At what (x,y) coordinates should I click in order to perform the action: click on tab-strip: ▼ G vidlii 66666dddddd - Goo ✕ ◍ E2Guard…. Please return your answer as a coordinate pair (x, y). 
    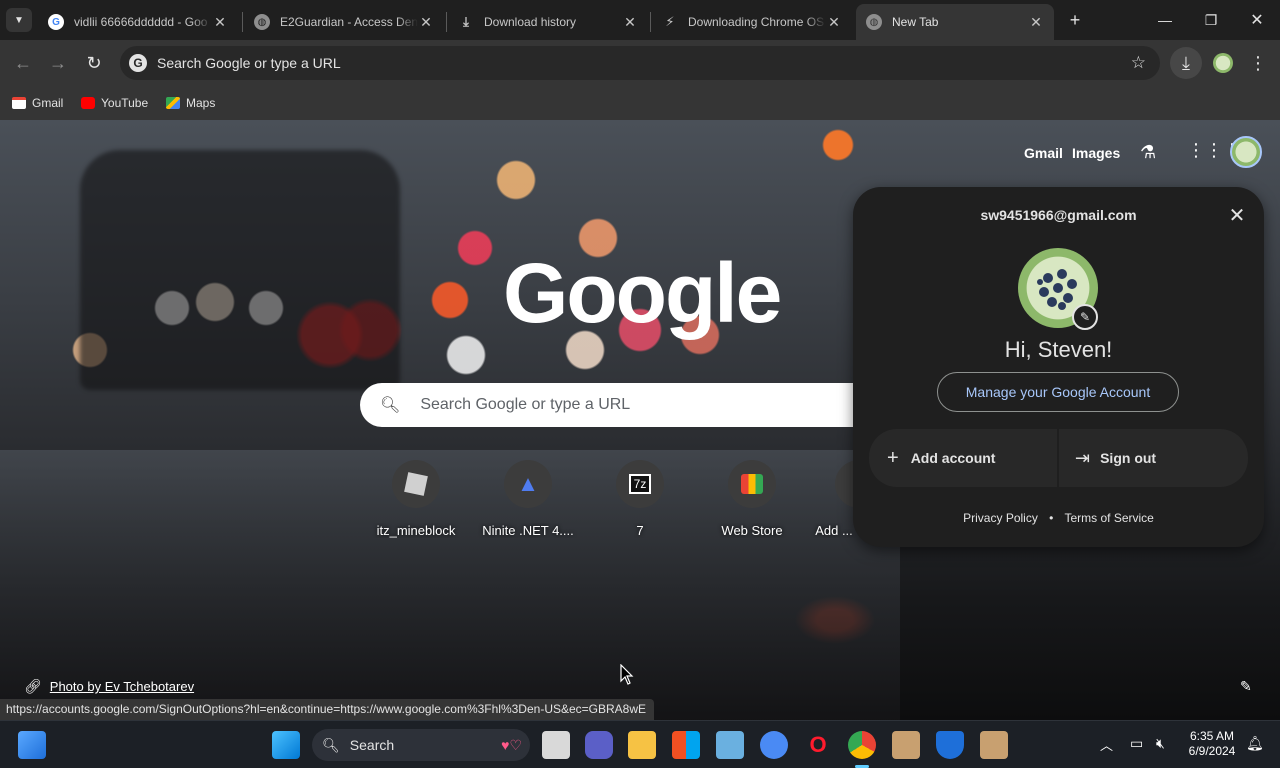
    Looking at the image, I should click on (640, 20).